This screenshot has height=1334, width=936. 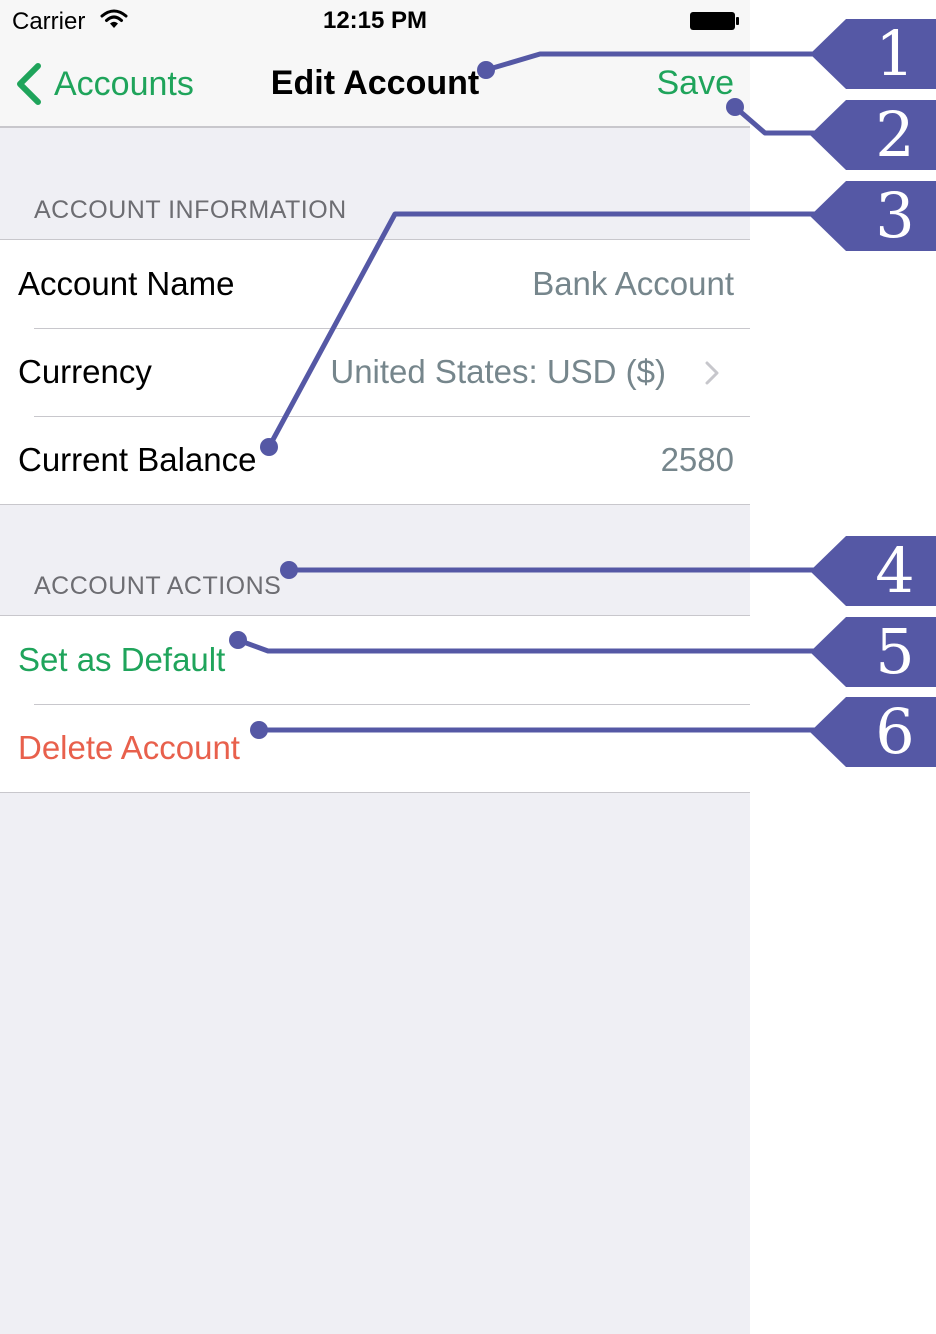 What do you see at coordinates (712, 373) in the screenshot?
I see `chevron-right-icon` at bounding box center [712, 373].